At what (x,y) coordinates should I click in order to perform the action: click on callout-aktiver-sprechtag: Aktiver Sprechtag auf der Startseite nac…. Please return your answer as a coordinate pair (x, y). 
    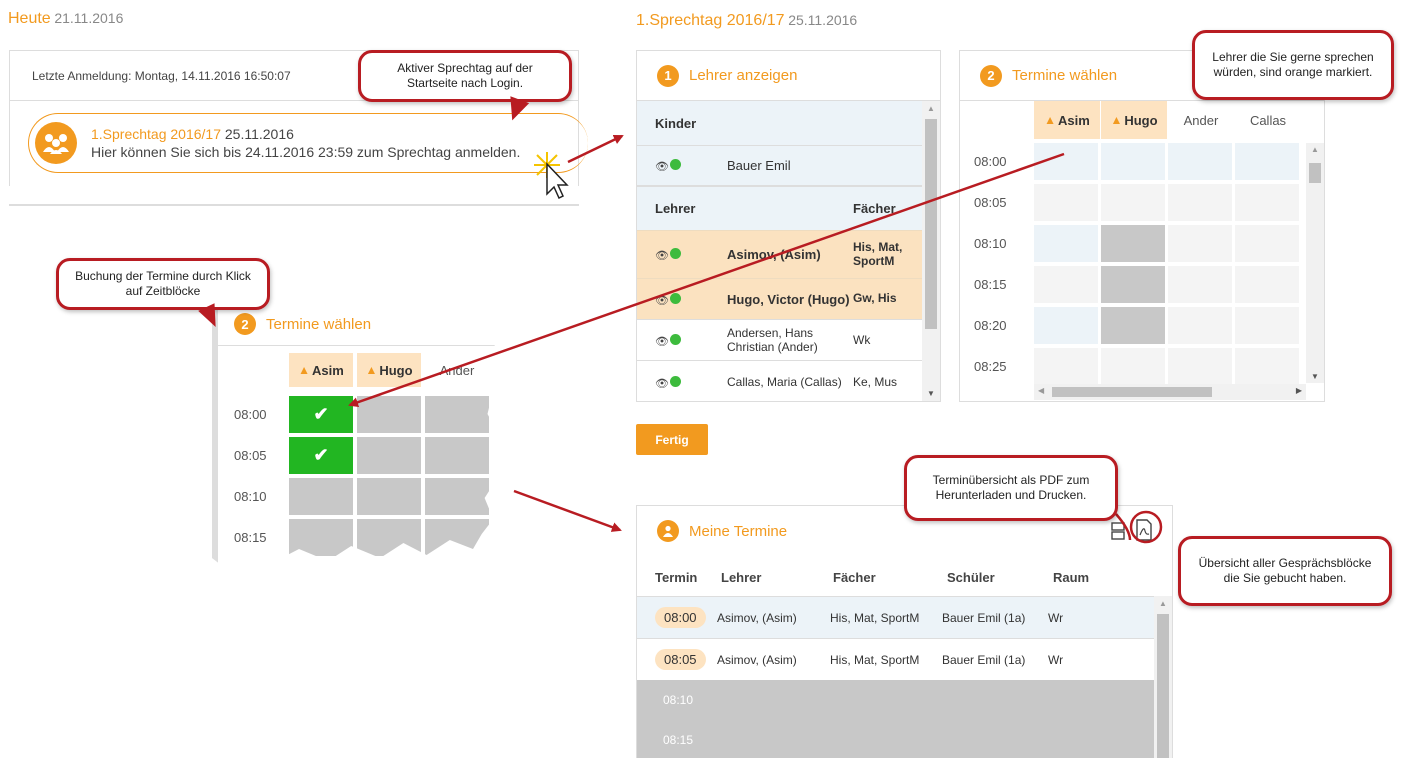
    Looking at the image, I should click on (465, 76).